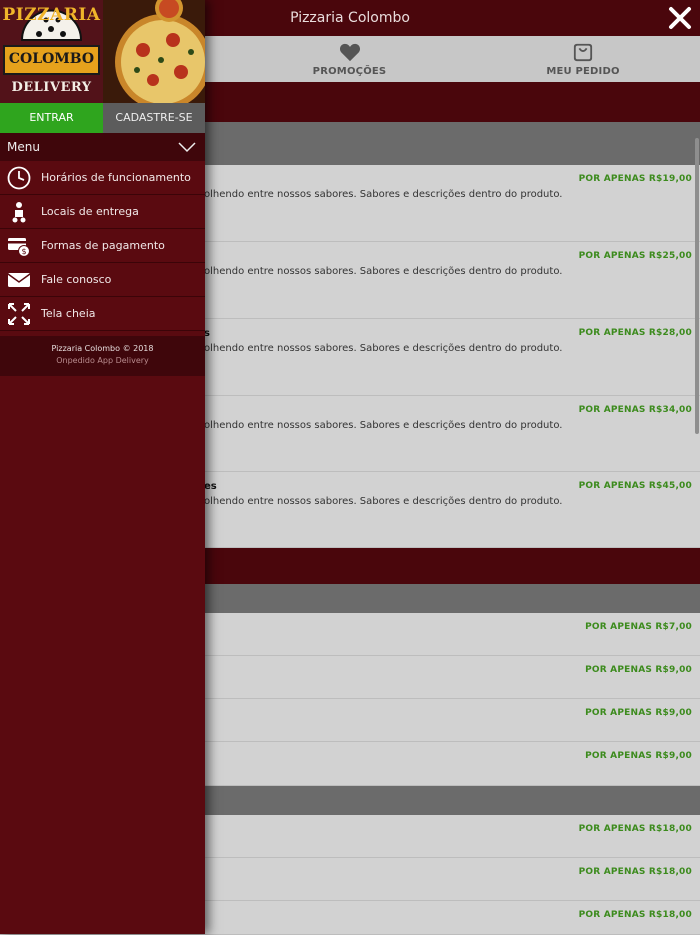 This screenshot has height=935, width=700. I want to click on menu-item-pagamento: $ Formas de pagamento, so click(102, 246).